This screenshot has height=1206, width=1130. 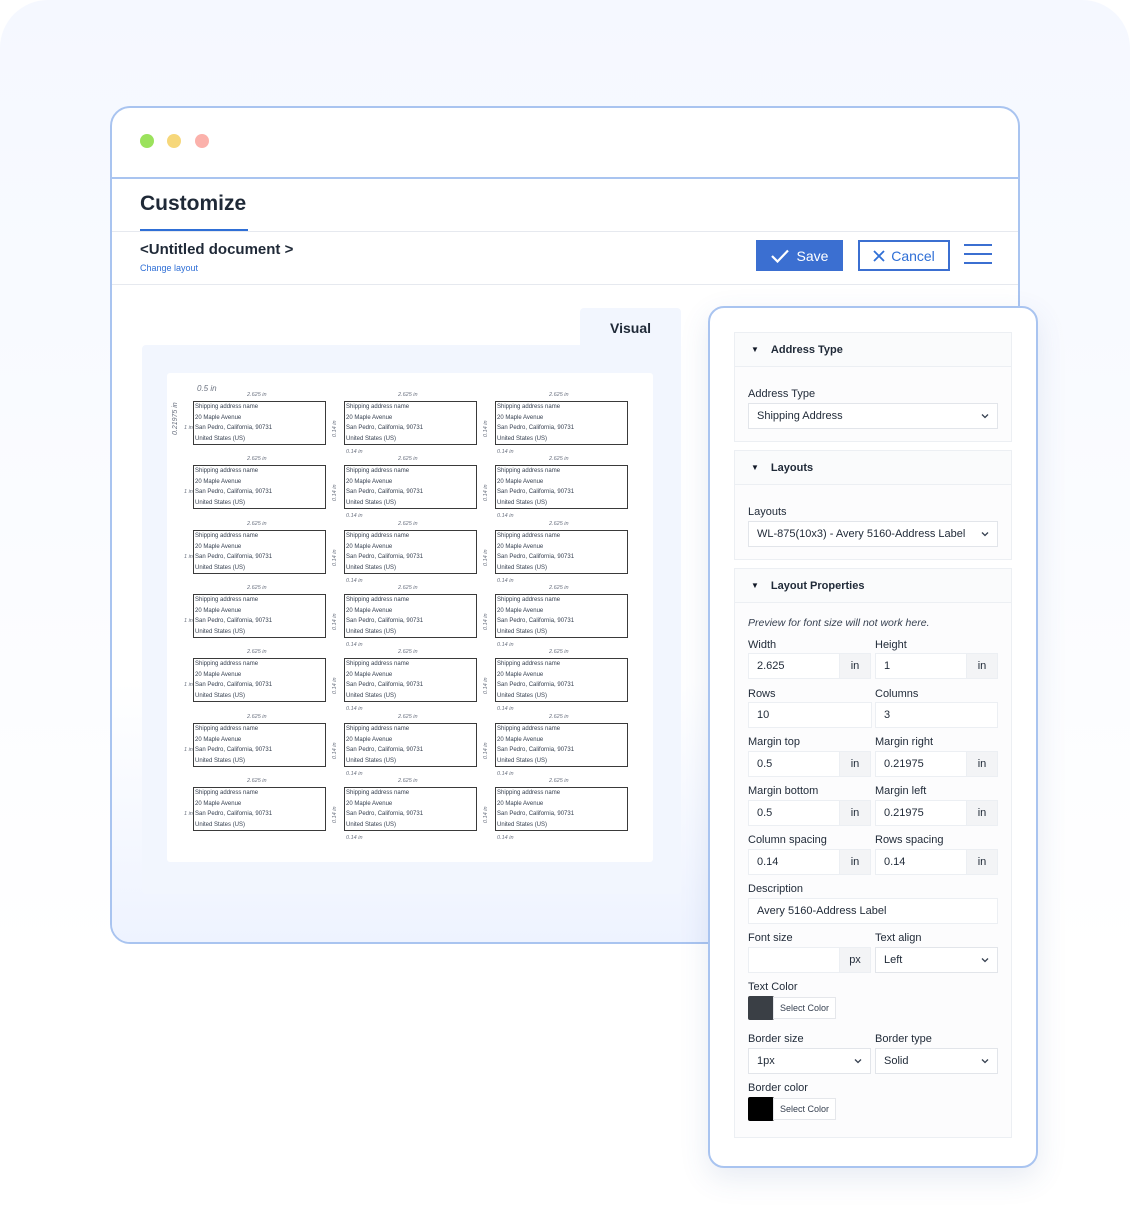 I want to click on margin-top-dimension: 0.5 in, so click(x=207, y=388).